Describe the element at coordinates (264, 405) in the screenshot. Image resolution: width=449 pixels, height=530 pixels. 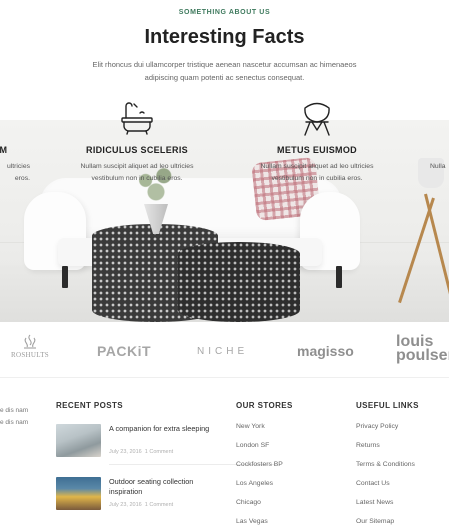
I see `our-stores-heading: OUR STORES` at that location.